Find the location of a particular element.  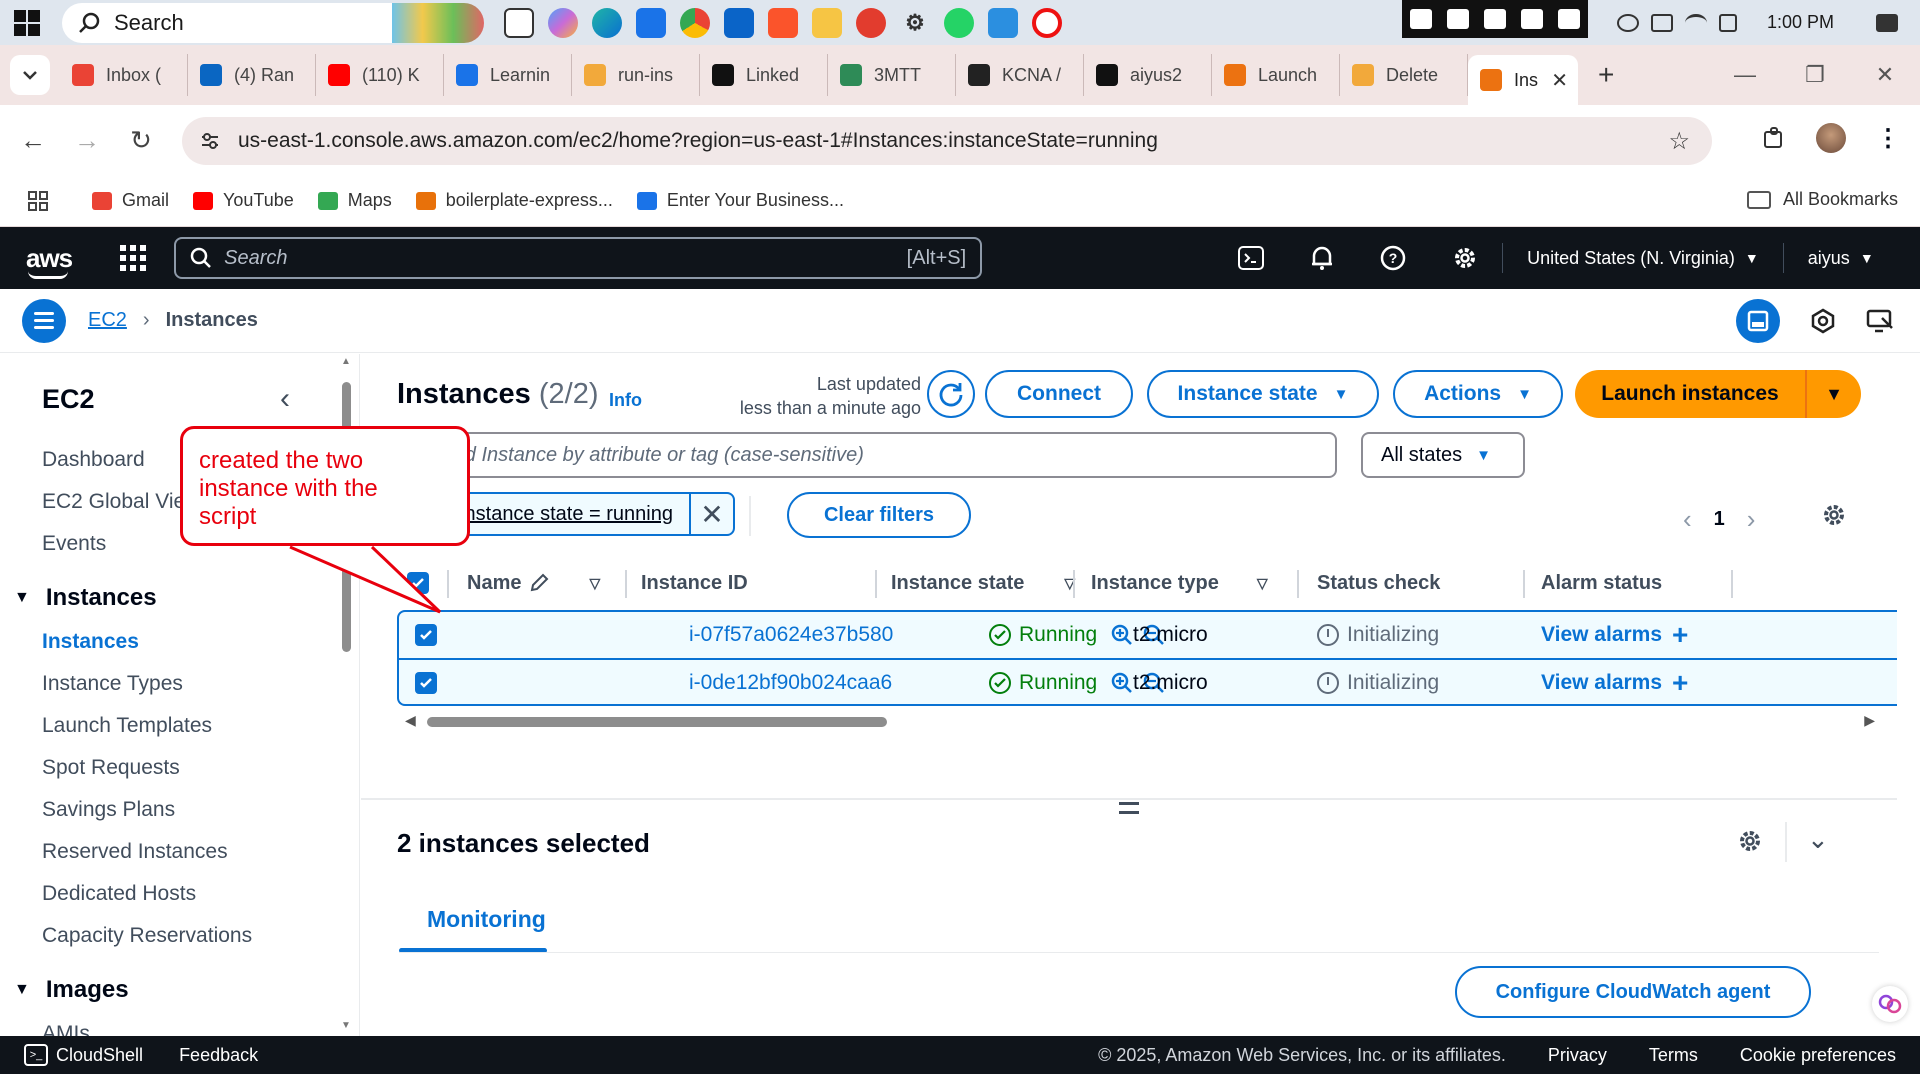

col-header-alarm-status: Alarm status is located at coordinates (1601, 583).